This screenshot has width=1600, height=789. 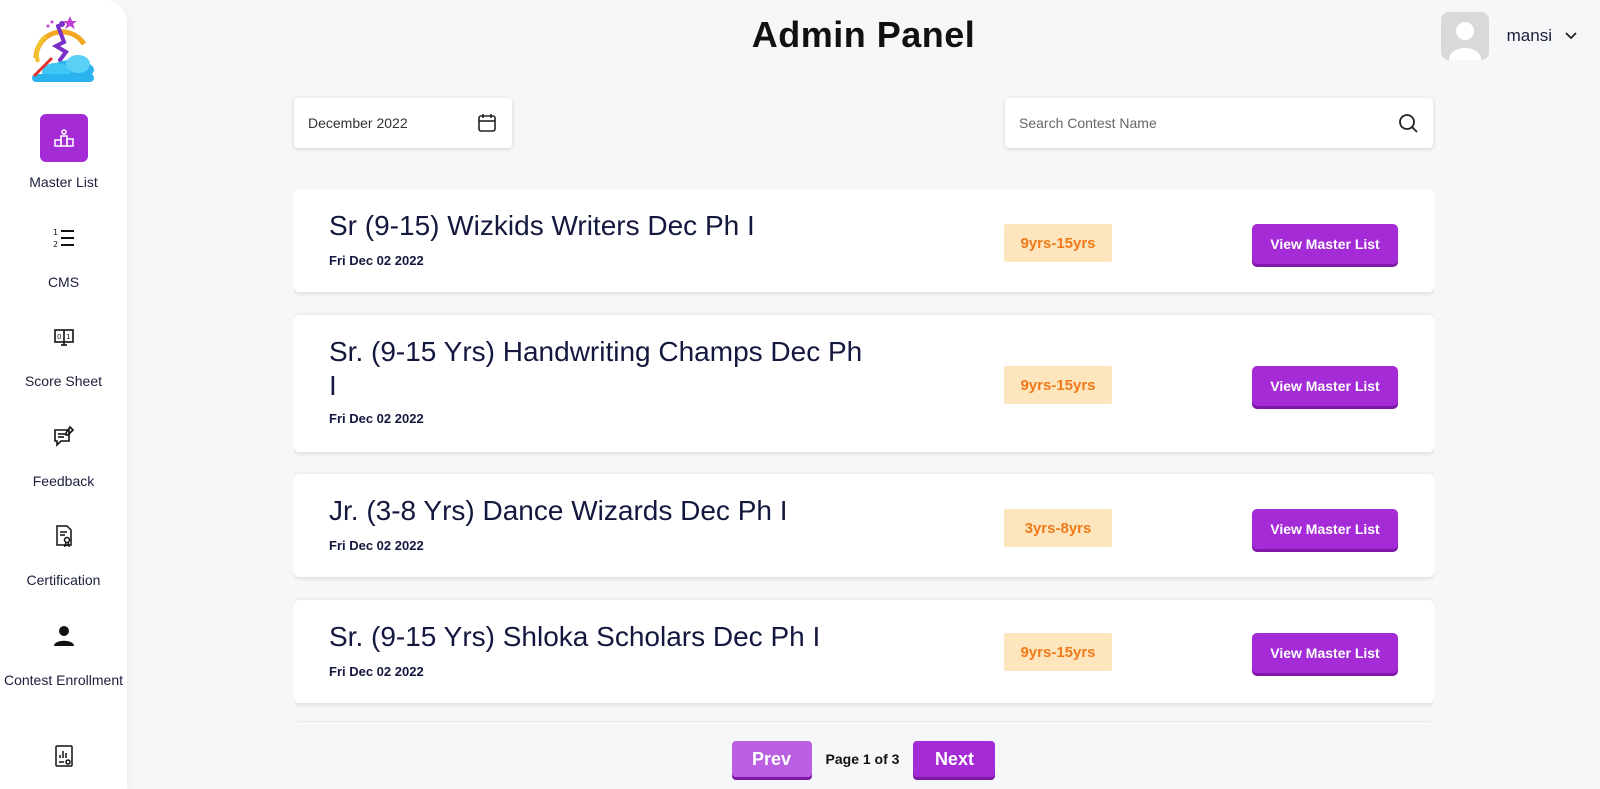 What do you see at coordinates (542, 225) in the screenshot?
I see `contest-title: Sr (9-15) Wizkids Writers Dec Ph I` at bounding box center [542, 225].